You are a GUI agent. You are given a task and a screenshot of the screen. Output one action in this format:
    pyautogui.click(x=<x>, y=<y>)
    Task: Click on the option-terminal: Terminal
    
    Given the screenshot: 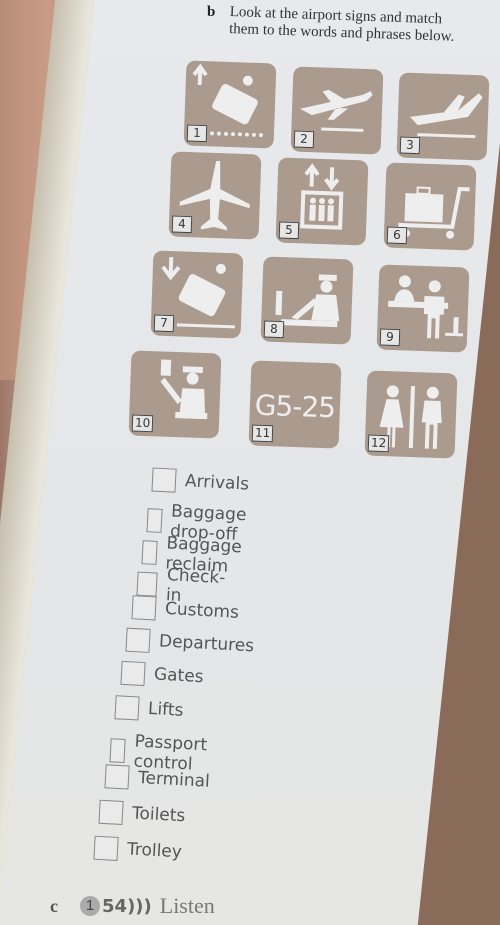 What is the action you would take?
    pyautogui.click(x=157, y=778)
    